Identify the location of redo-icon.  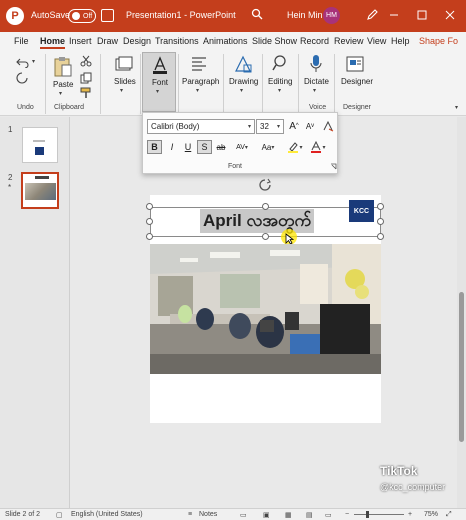
(22, 78).